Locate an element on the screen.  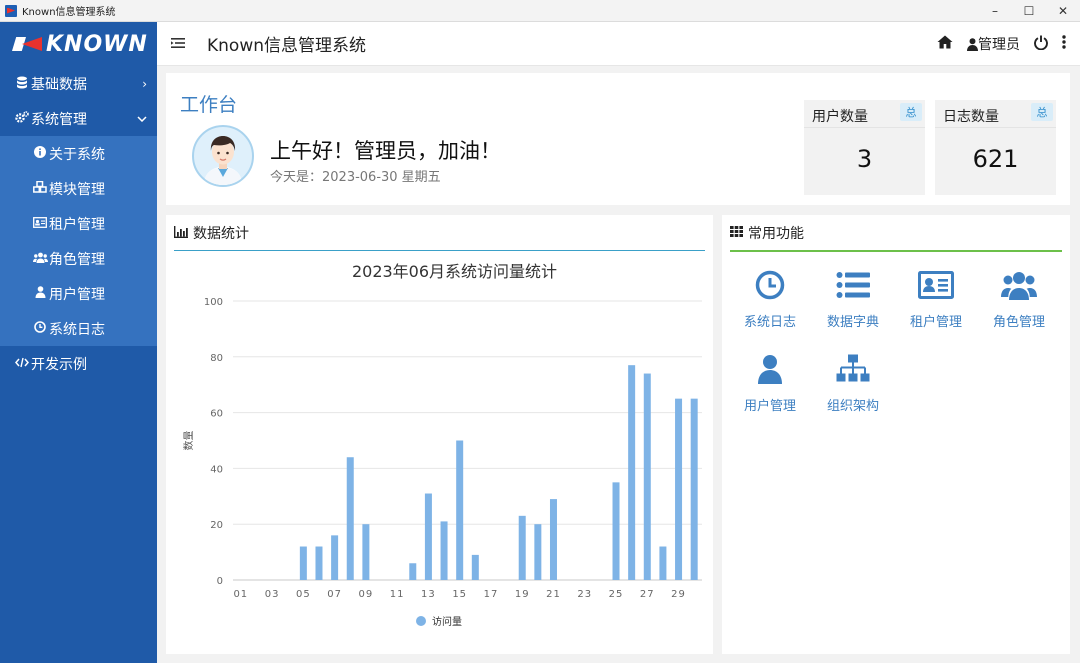
system-submenu: 关于系统 模块管理 租户管理 角色管理 用户管理 系统日志 is located at coordinates (78, 241).